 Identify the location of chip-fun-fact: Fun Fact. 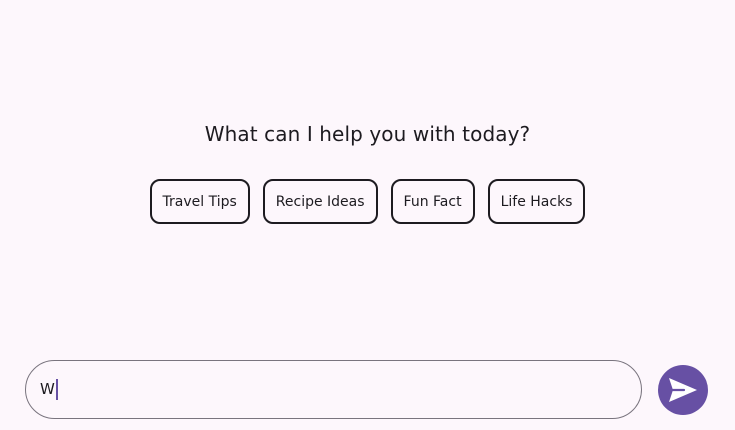
(432, 201).